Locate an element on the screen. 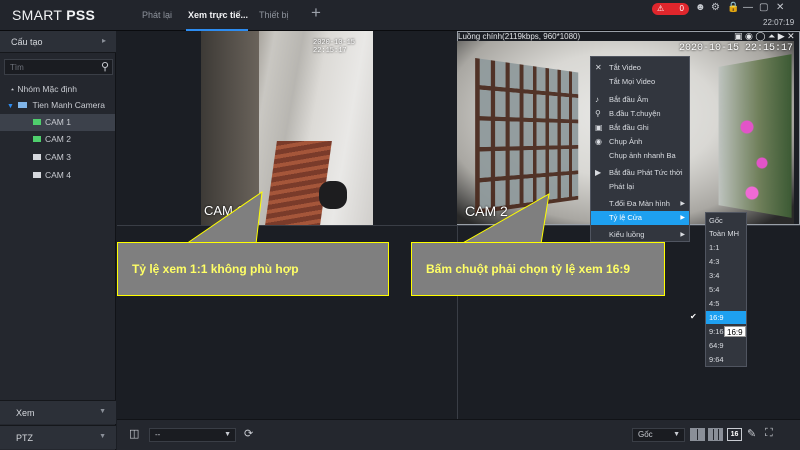  menu-item-start-audio: ♪ Bắt đầu Âm is located at coordinates (640, 100).